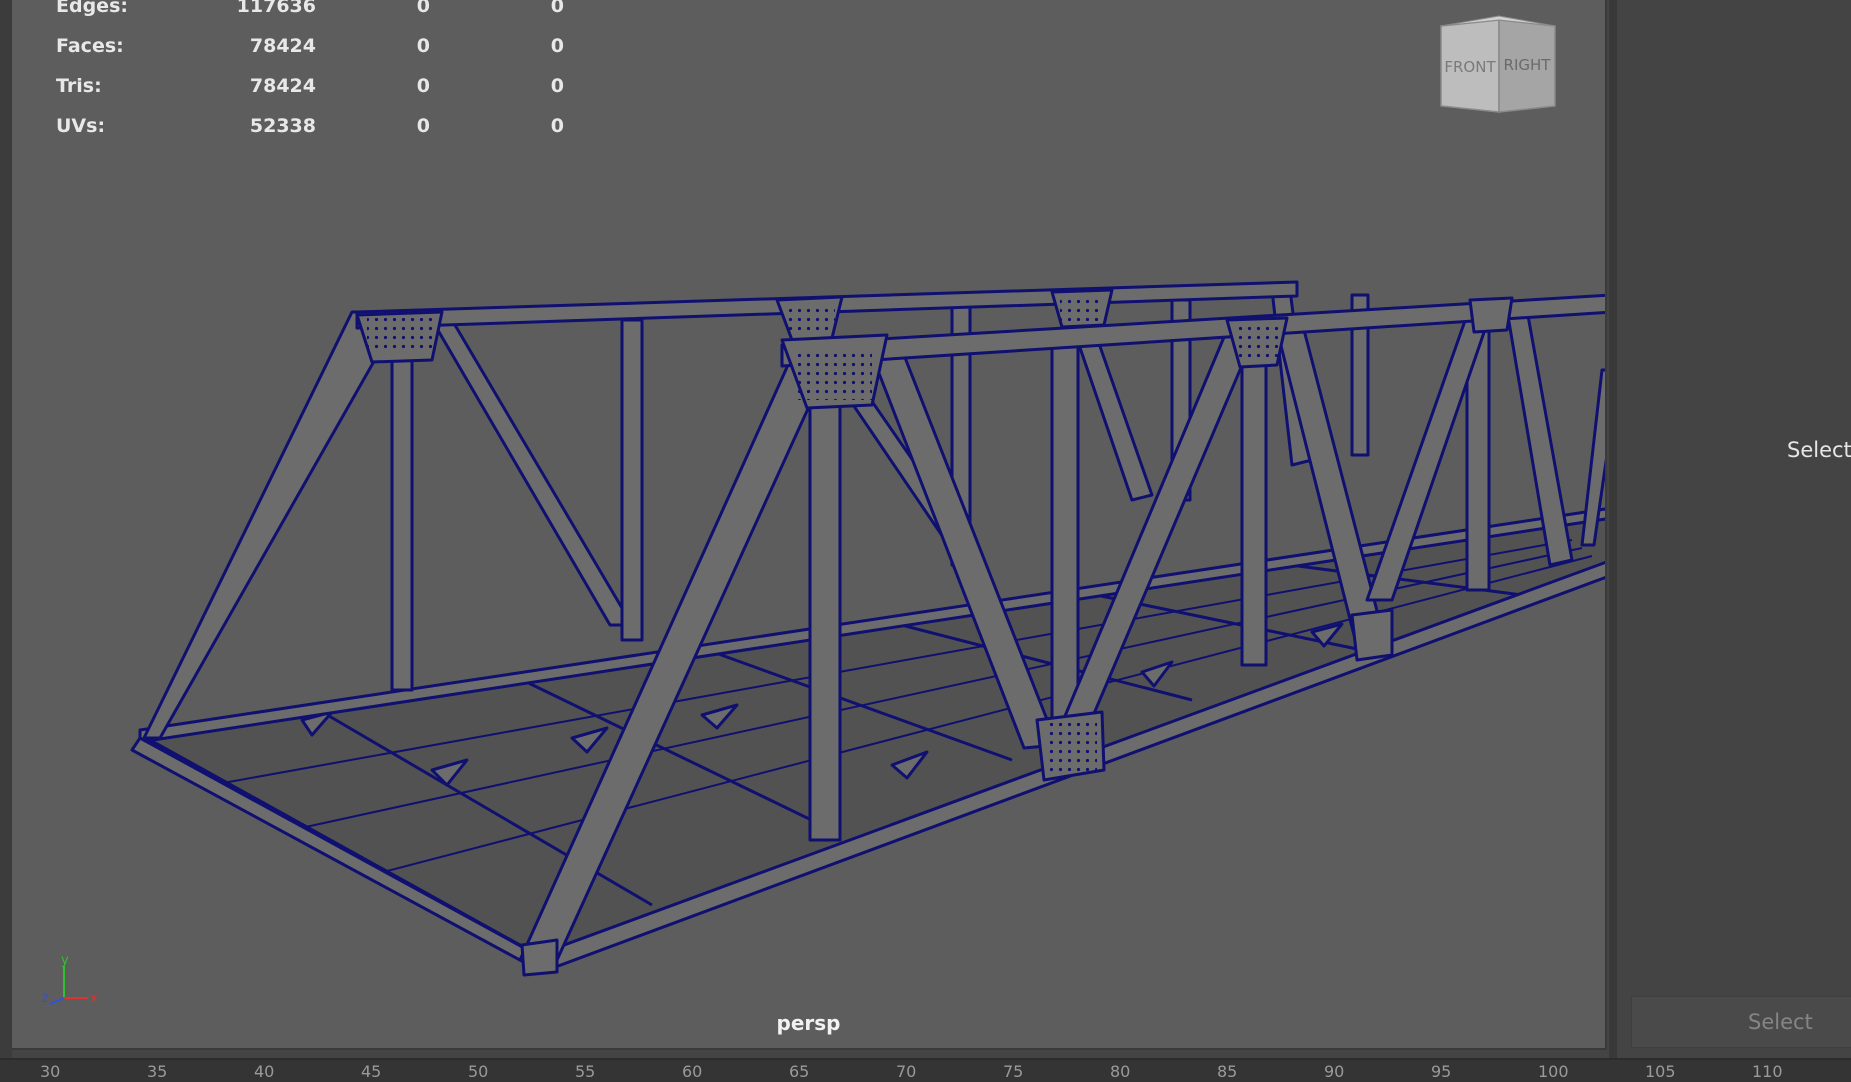  Describe the element at coordinates (925, 1070) in the screenshot. I see `time-slider: 30 35 40 45 50 55 60 65 70 75 80 85 90 95 100 105 110` at that location.